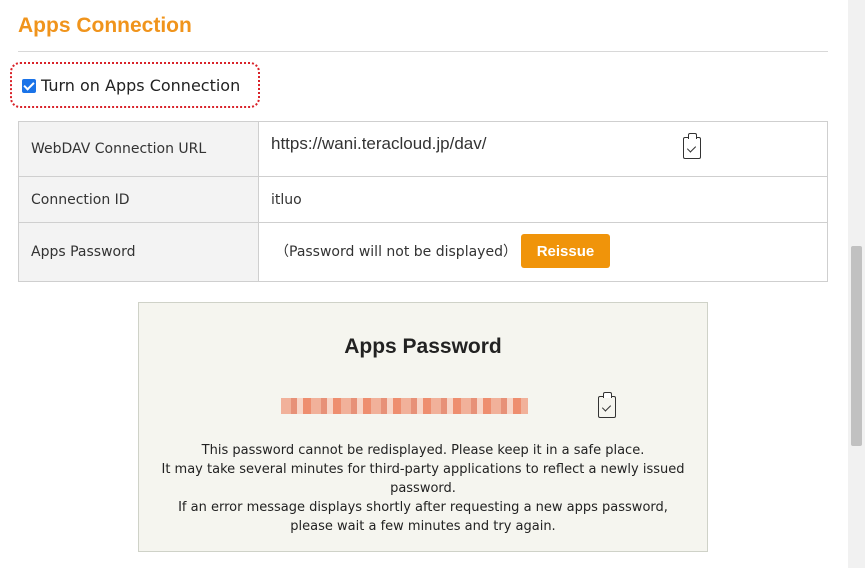 This screenshot has height=568, width=865. I want to click on webdav-url-label: WebDAV Connection URL, so click(138, 149).